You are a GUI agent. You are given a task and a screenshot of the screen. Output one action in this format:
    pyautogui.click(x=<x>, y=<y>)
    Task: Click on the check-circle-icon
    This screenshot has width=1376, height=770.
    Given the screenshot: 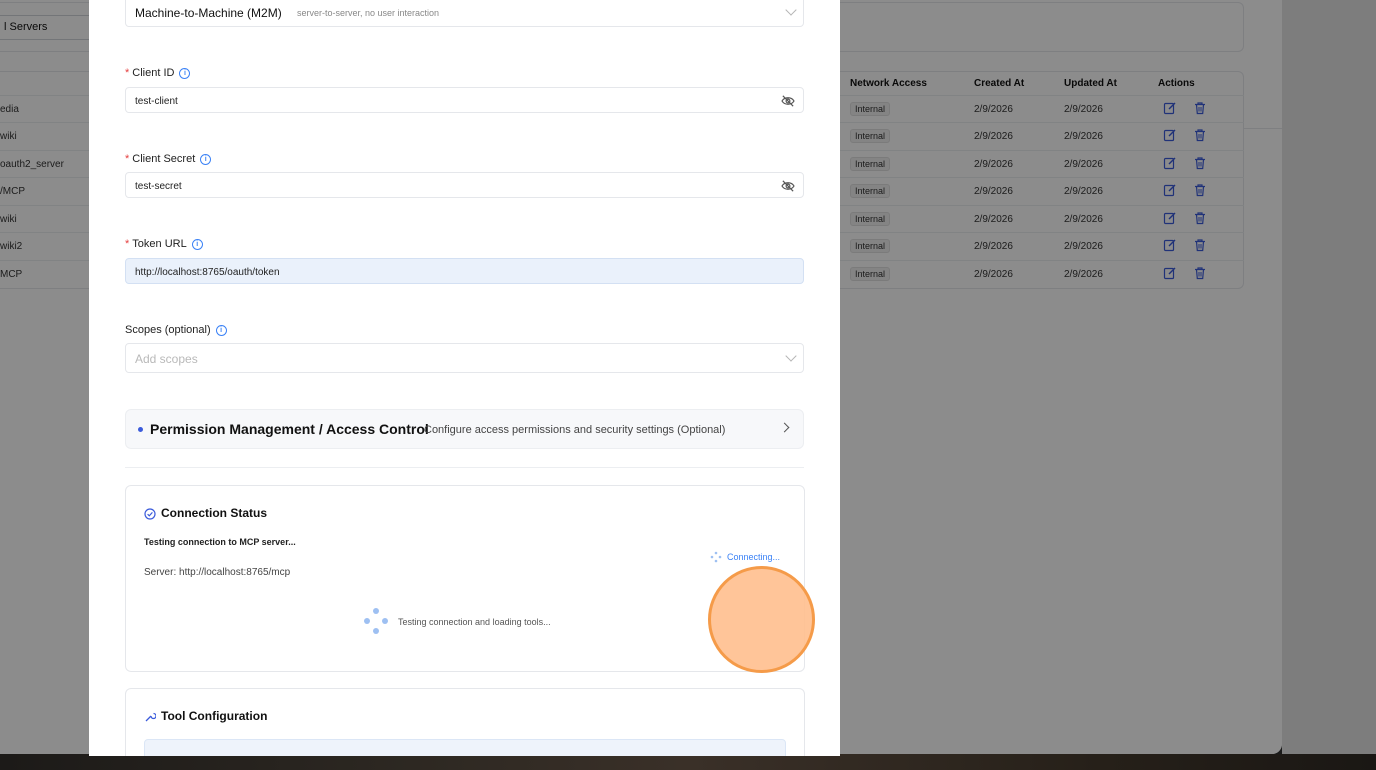 What is the action you would take?
    pyautogui.click(x=150, y=514)
    